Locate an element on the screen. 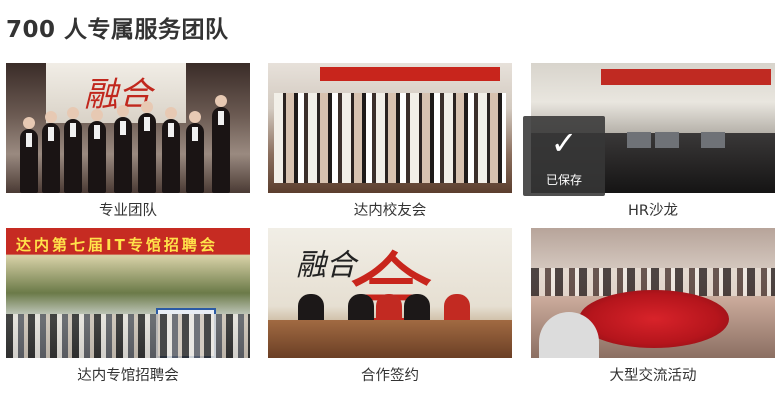  photo-backdrop-text: 融合 is located at coordinates (326, 265).